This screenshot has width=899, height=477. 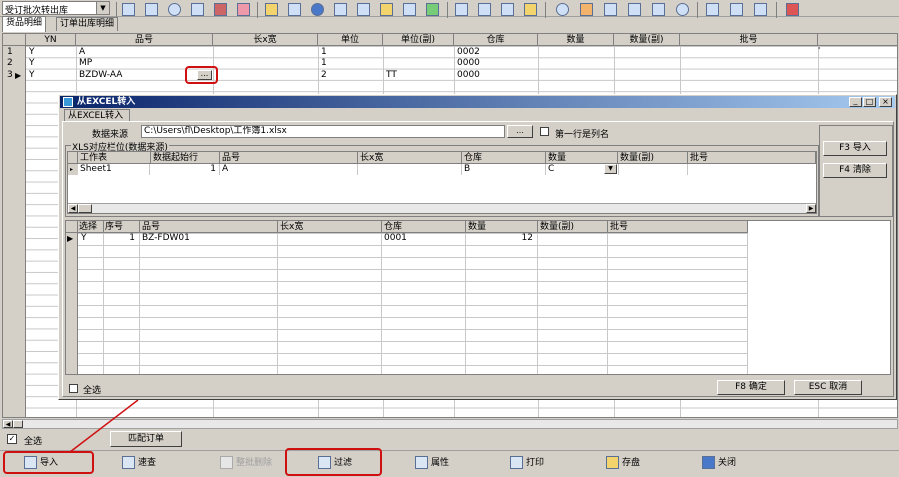 I want to click on close-dialog-button: ×, so click(x=885, y=102).